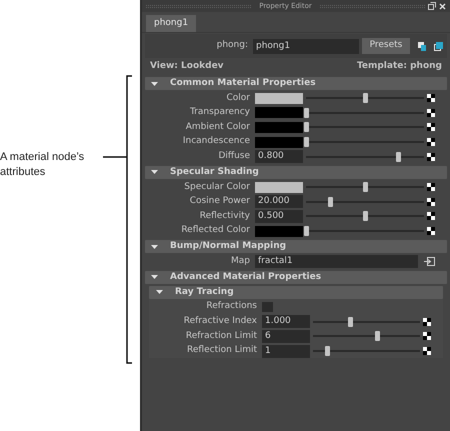  I want to click on section-header: Common Material Properties, so click(296, 83).